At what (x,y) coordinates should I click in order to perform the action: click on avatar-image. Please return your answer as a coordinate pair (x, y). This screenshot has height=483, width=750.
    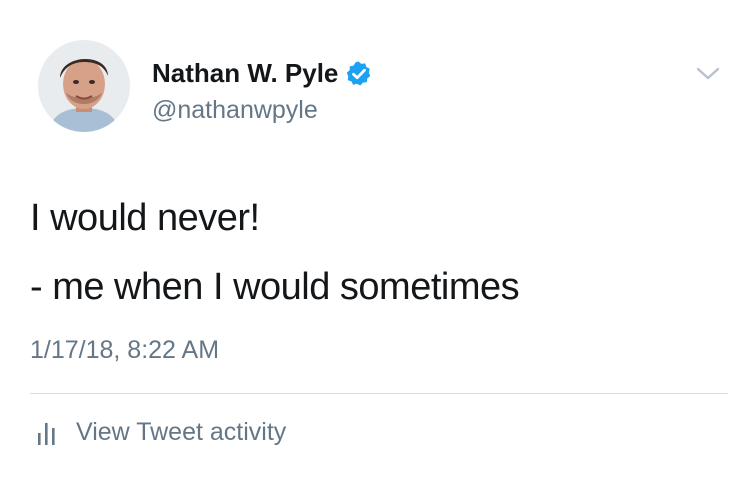
    Looking at the image, I should click on (84, 86).